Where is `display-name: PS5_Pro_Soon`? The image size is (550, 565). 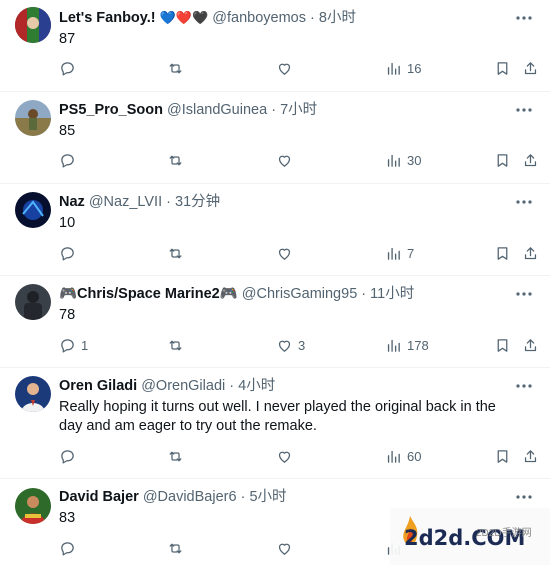
display-name: PS5_Pro_Soon is located at coordinates (111, 110).